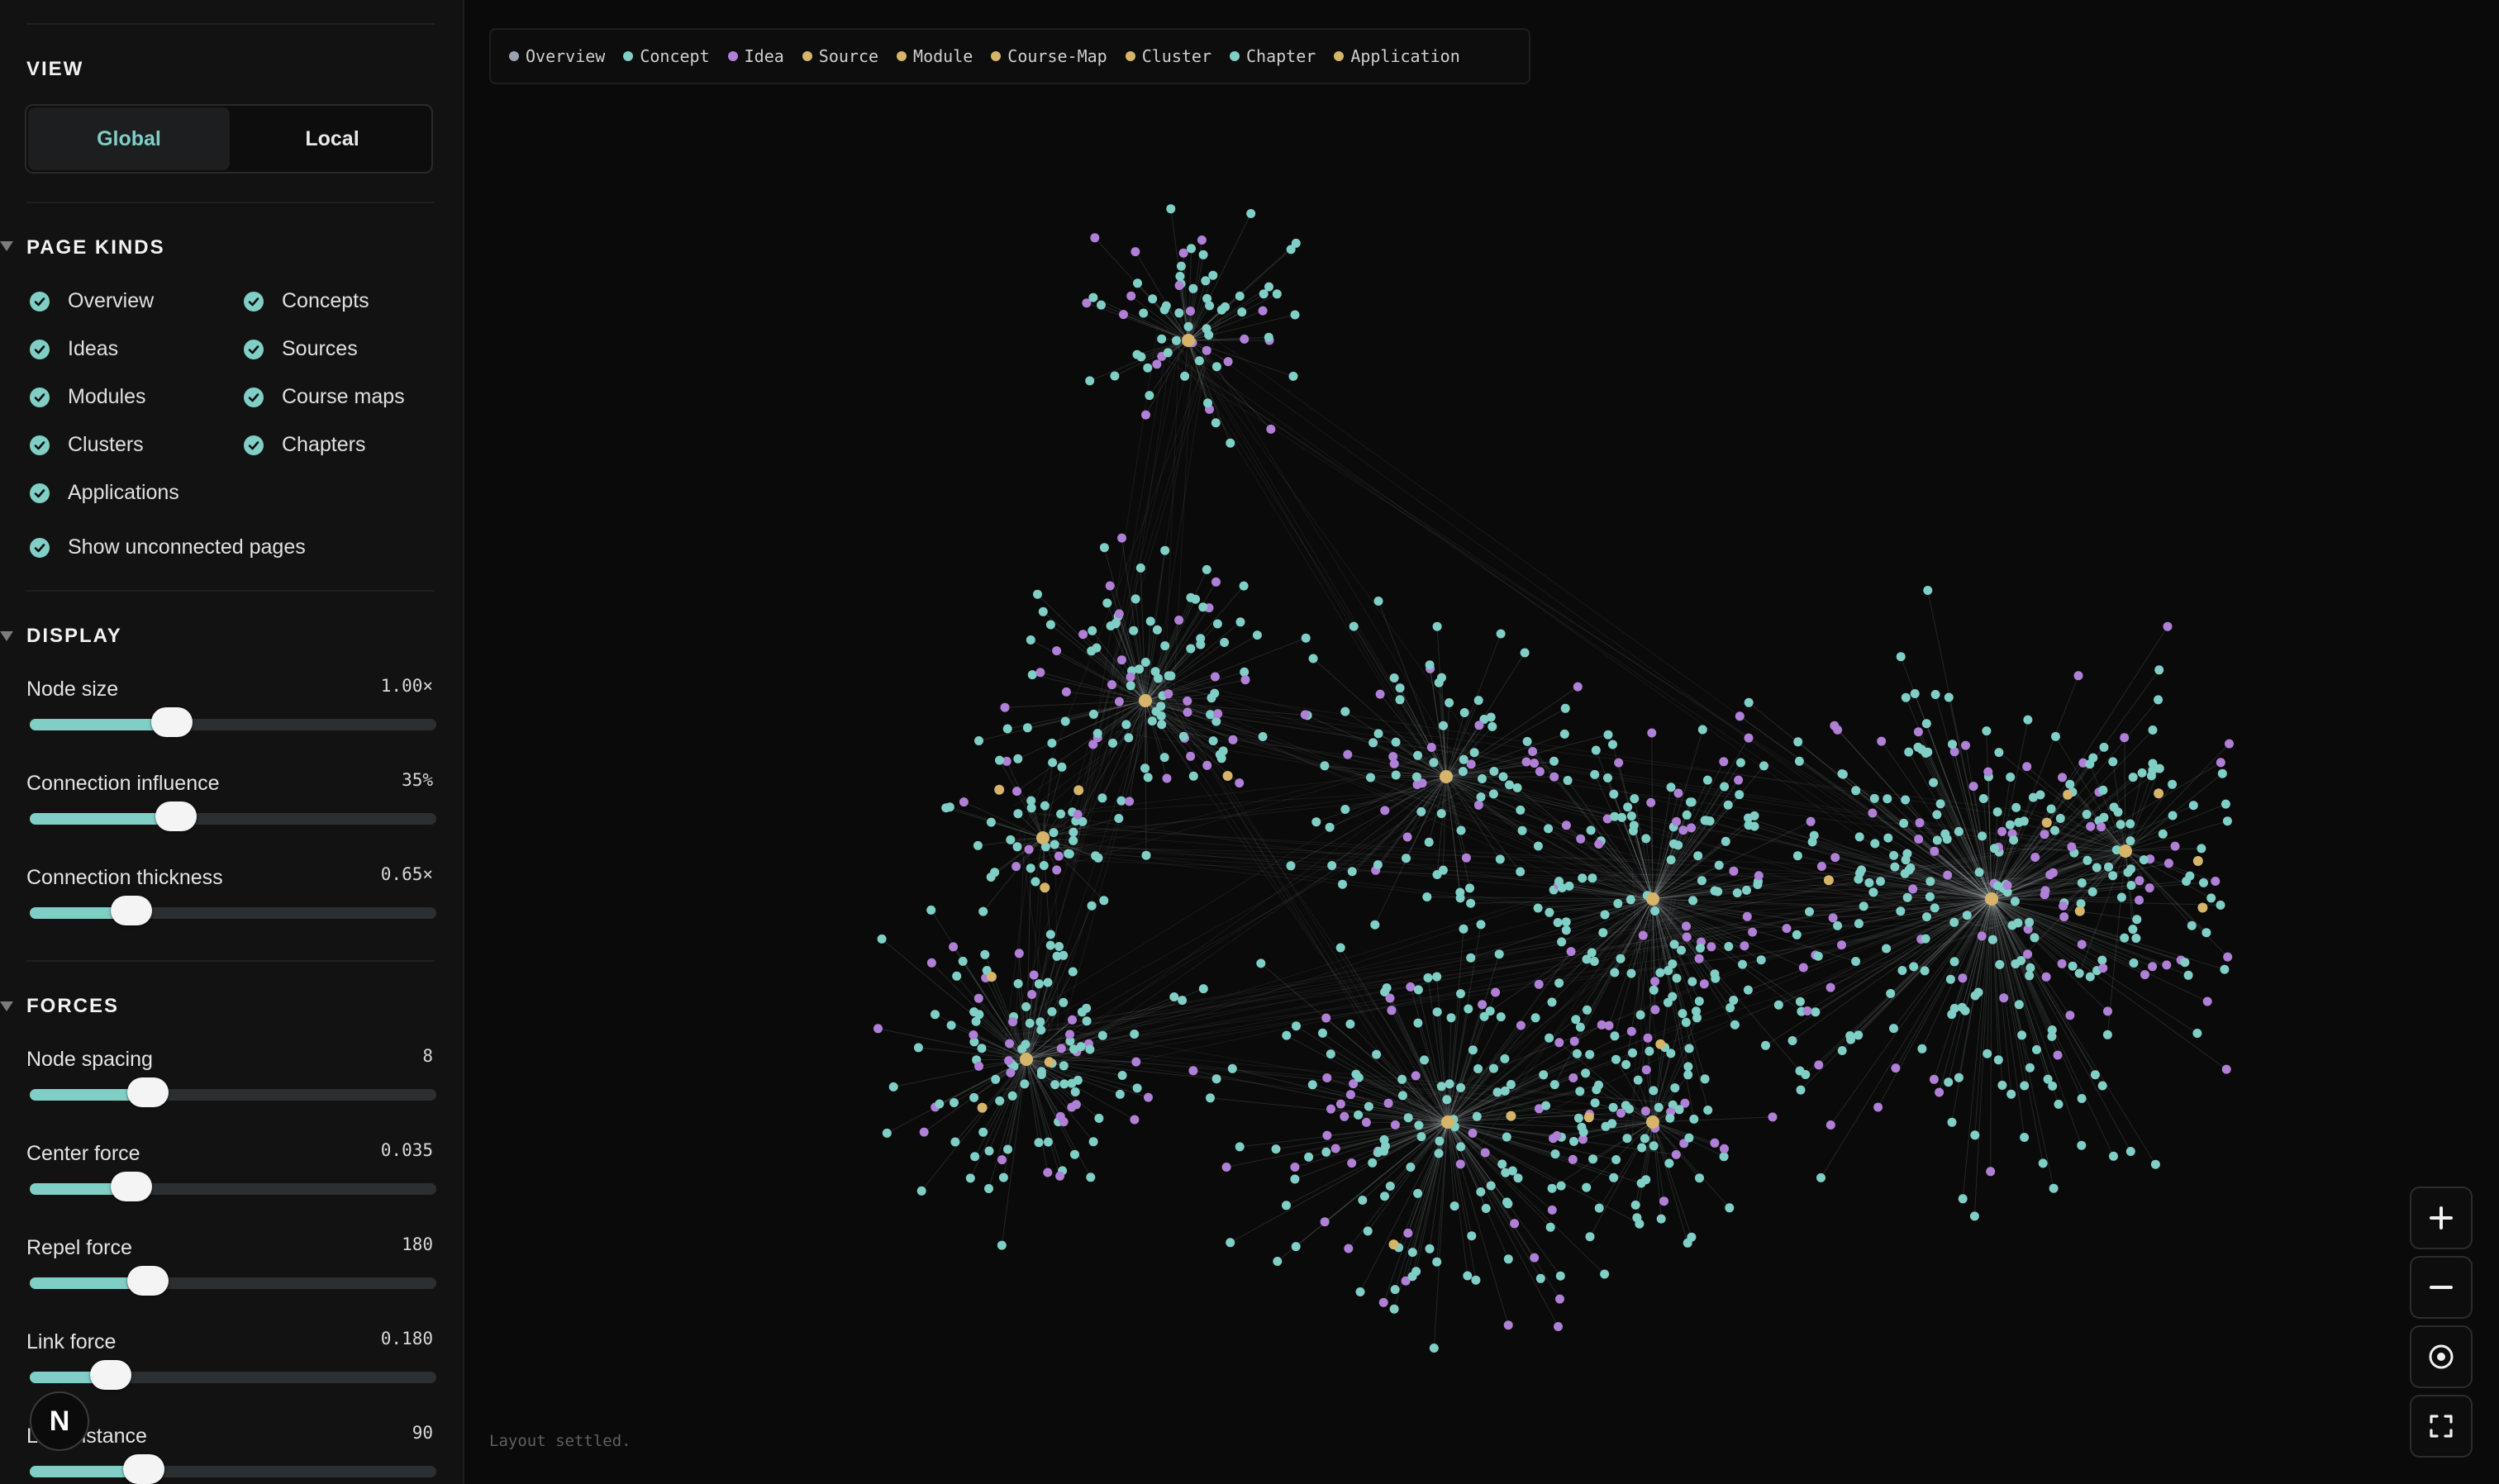 This screenshot has height=1484, width=2499. What do you see at coordinates (6, 246) in the screenshot?
I see `collapse-triangle-icon` at bounding box center [6, 246].